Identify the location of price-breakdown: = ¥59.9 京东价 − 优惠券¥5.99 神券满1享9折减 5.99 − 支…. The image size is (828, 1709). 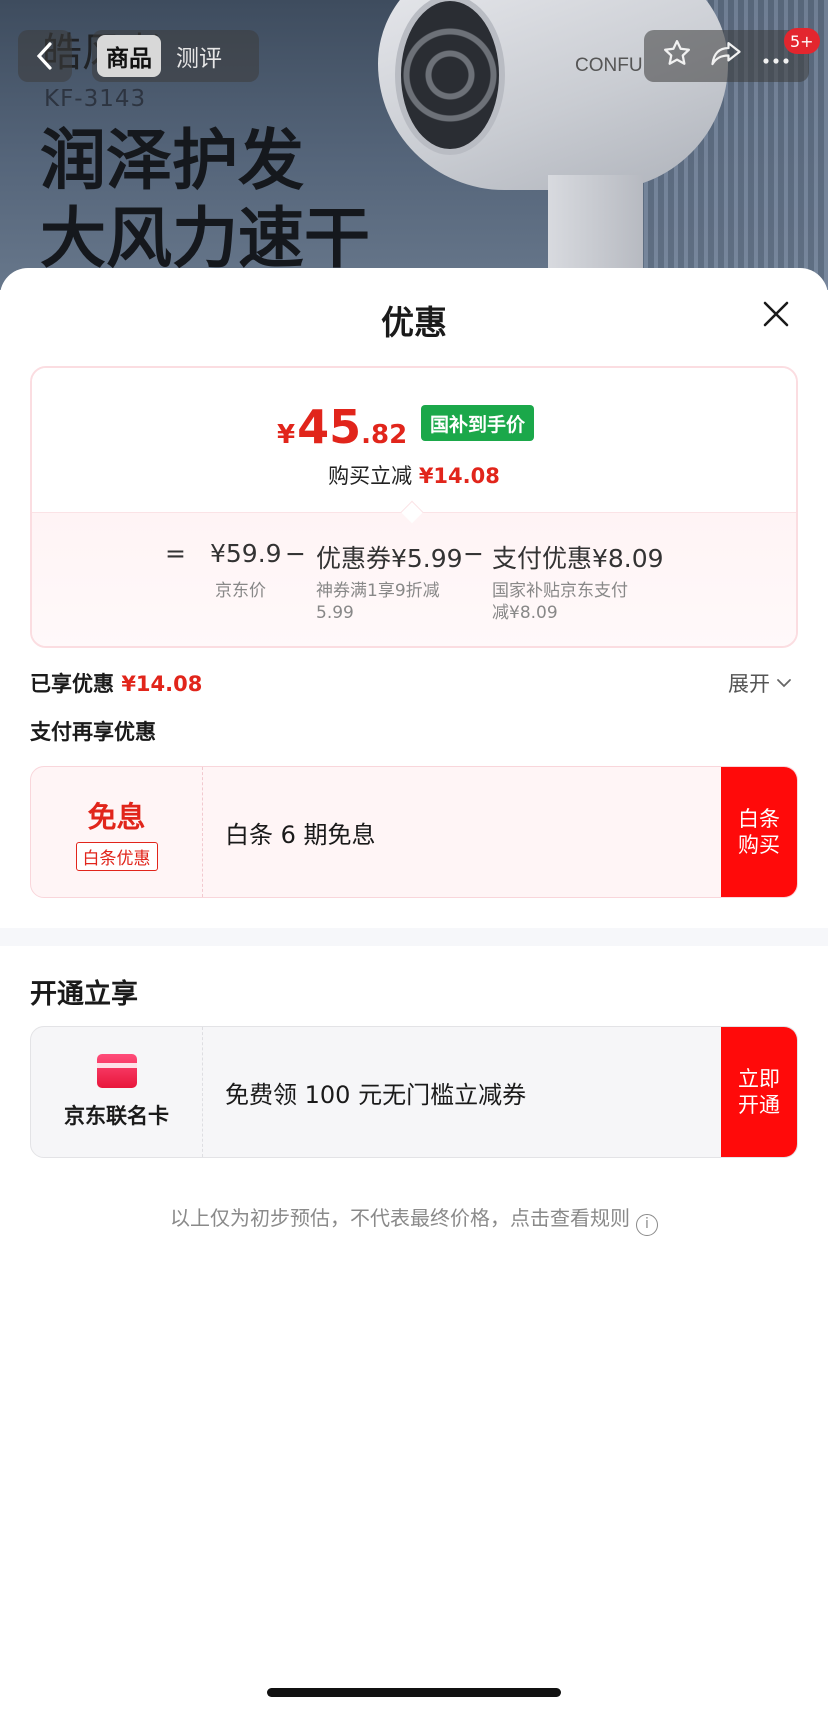
(414, 579).